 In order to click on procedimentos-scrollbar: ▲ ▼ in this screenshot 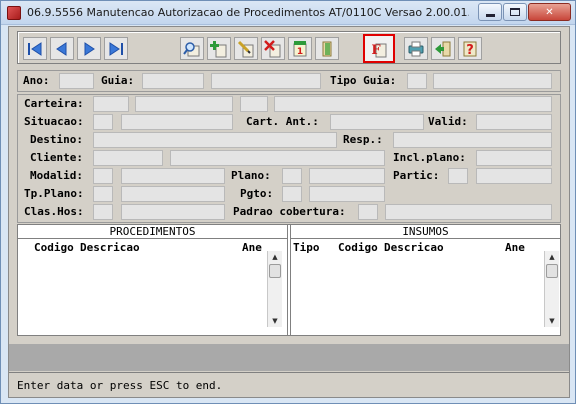, I will do `click(274, 289)`.